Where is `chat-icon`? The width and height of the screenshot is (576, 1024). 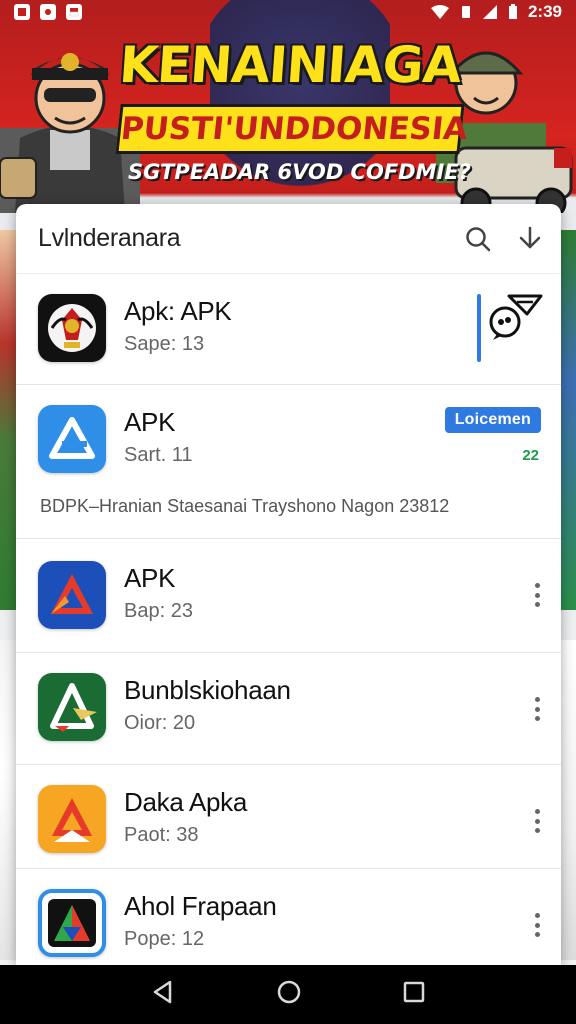 chat-icon is located at coordinates (516, 317).